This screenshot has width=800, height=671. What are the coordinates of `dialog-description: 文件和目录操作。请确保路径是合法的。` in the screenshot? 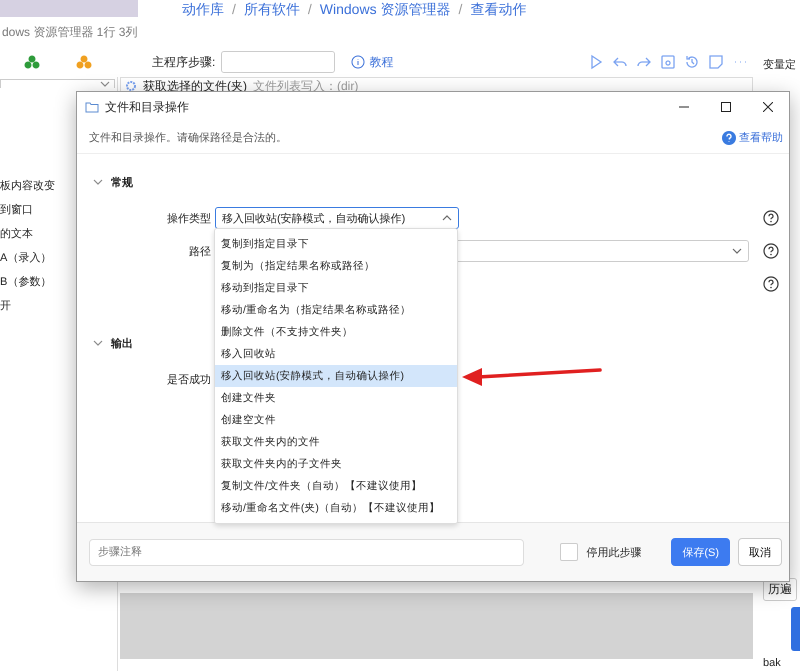 It's located at (188, 137).